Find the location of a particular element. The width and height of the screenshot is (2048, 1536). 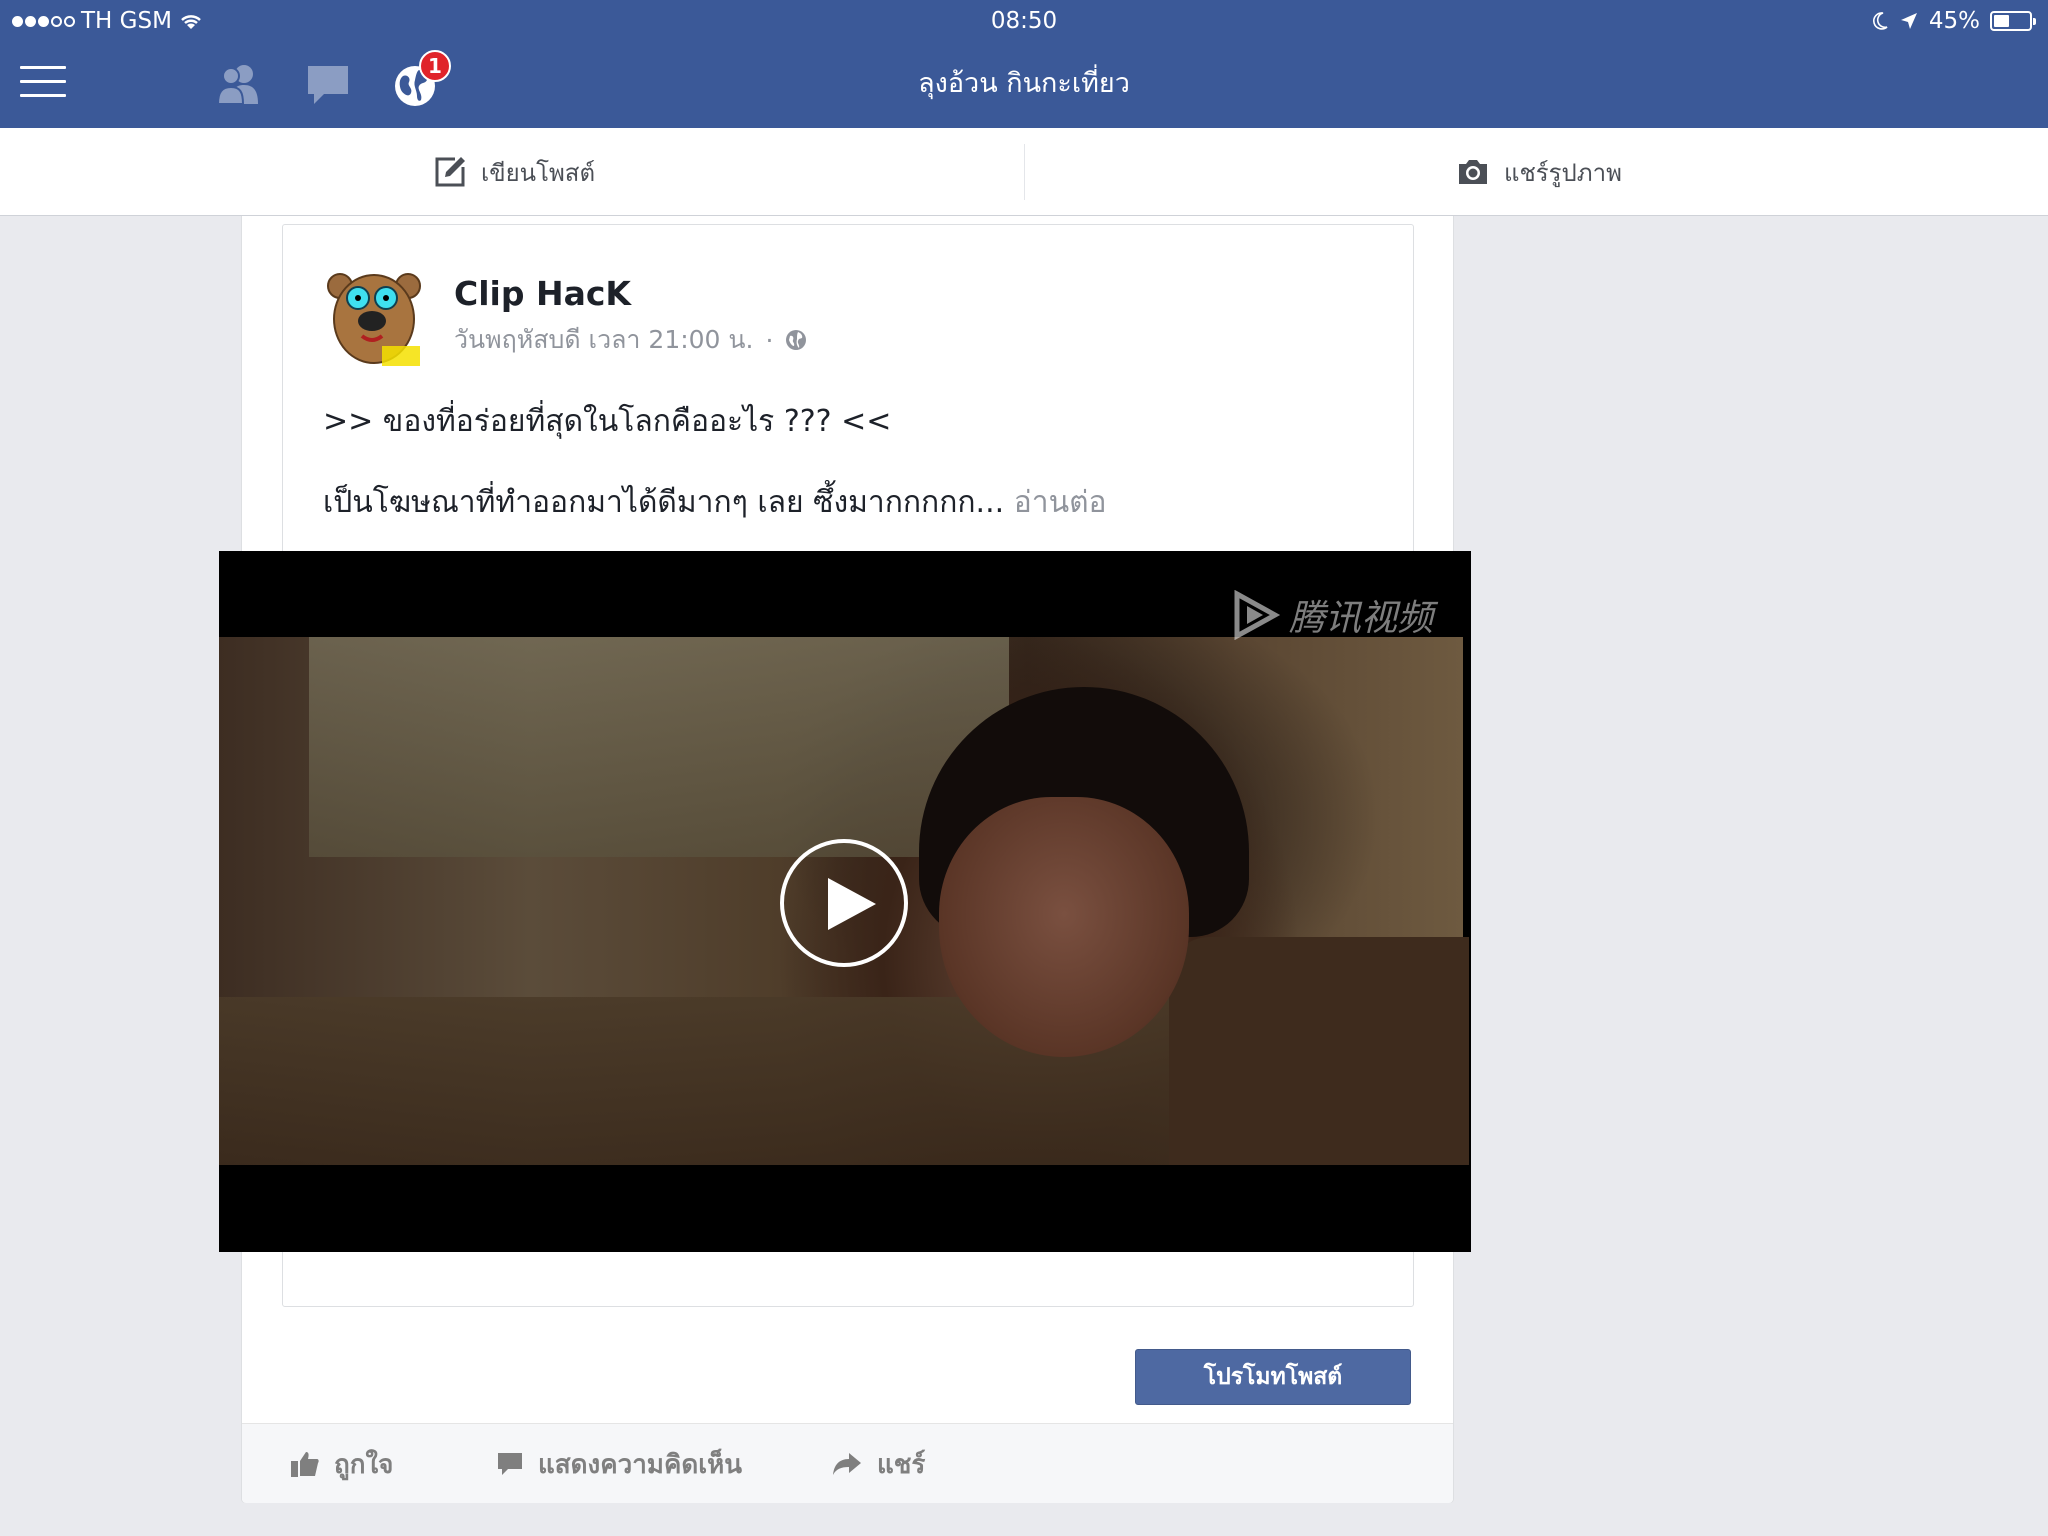

write-post-button: เขียนโพสต์ is located at coordinates (514, 172).